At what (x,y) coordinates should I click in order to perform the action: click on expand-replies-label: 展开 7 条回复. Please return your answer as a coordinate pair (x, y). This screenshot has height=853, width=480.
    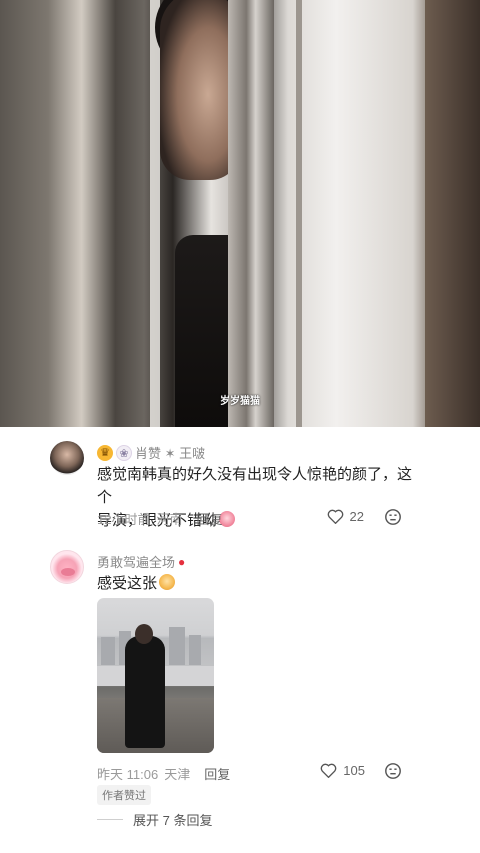
    Looking at the image, I should click on (173, 820).